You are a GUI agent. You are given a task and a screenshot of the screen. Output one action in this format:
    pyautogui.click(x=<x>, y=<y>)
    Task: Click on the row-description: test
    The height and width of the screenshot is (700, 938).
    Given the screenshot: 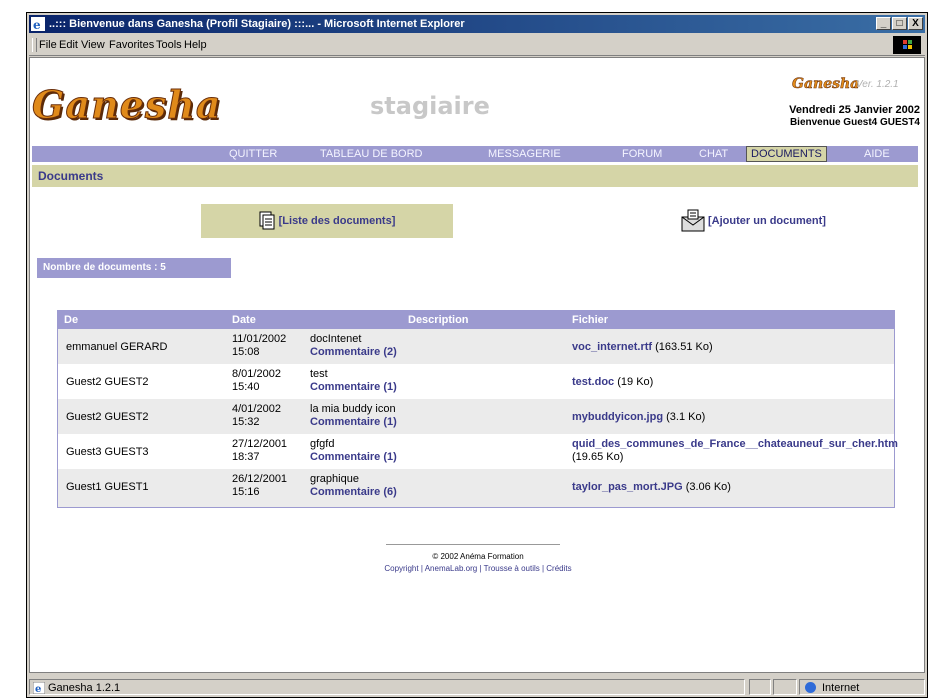 What is the action you would take?
    pyautogui.click(x=319, y=374)
    